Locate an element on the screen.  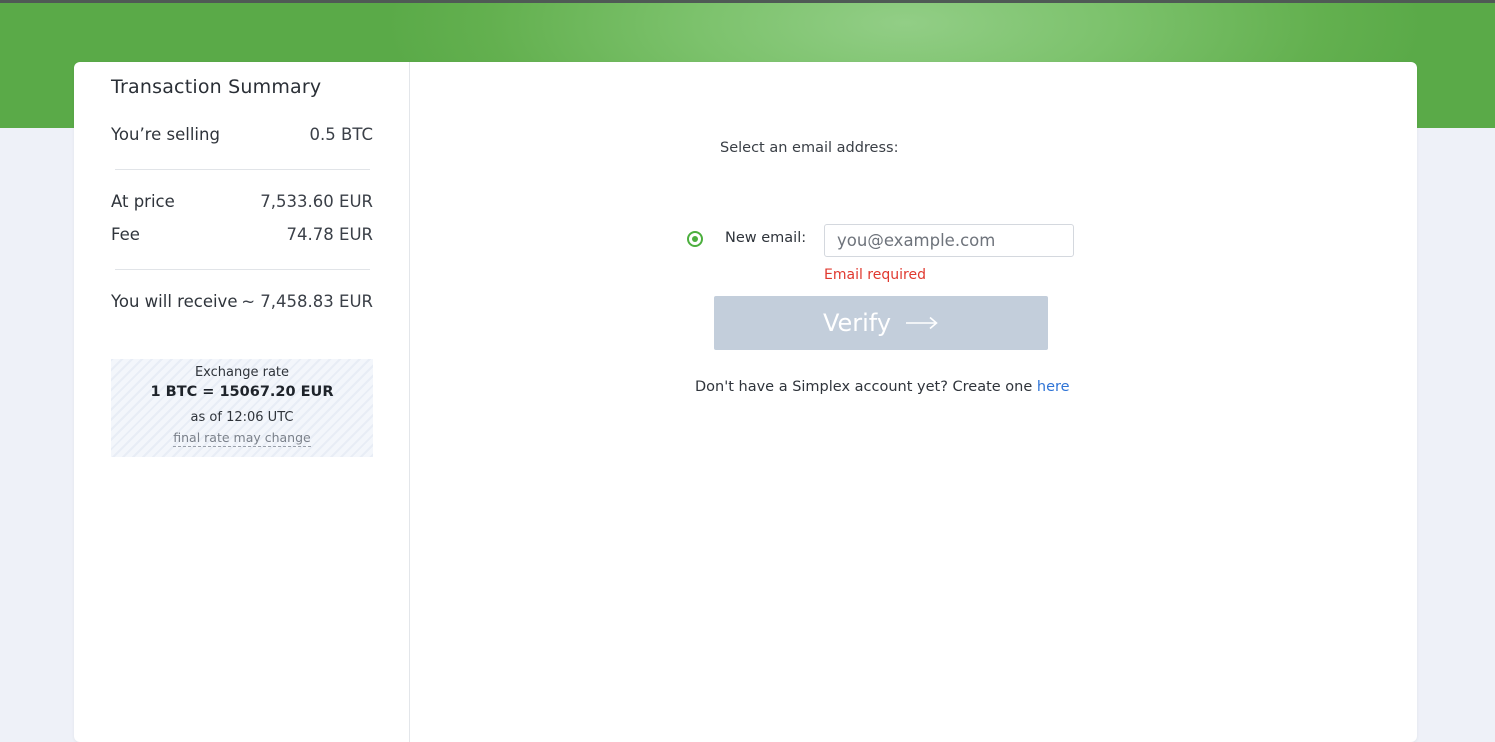
rate-change-note: final rate may change is located at coordinates (242, 438).